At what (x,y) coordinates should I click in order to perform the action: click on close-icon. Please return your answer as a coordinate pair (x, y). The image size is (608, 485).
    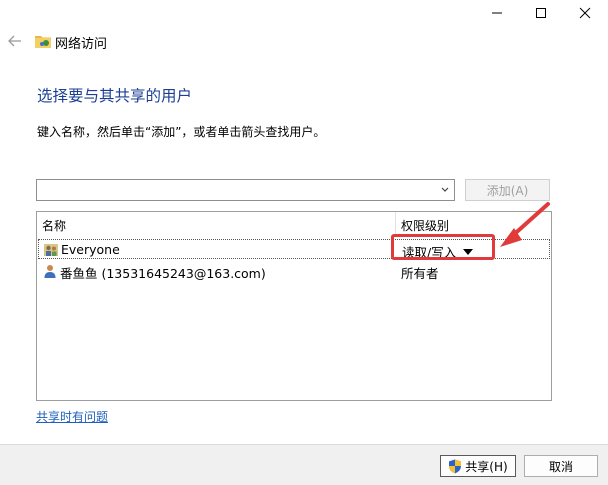
    Looking at the image, I should click on (585, 13).